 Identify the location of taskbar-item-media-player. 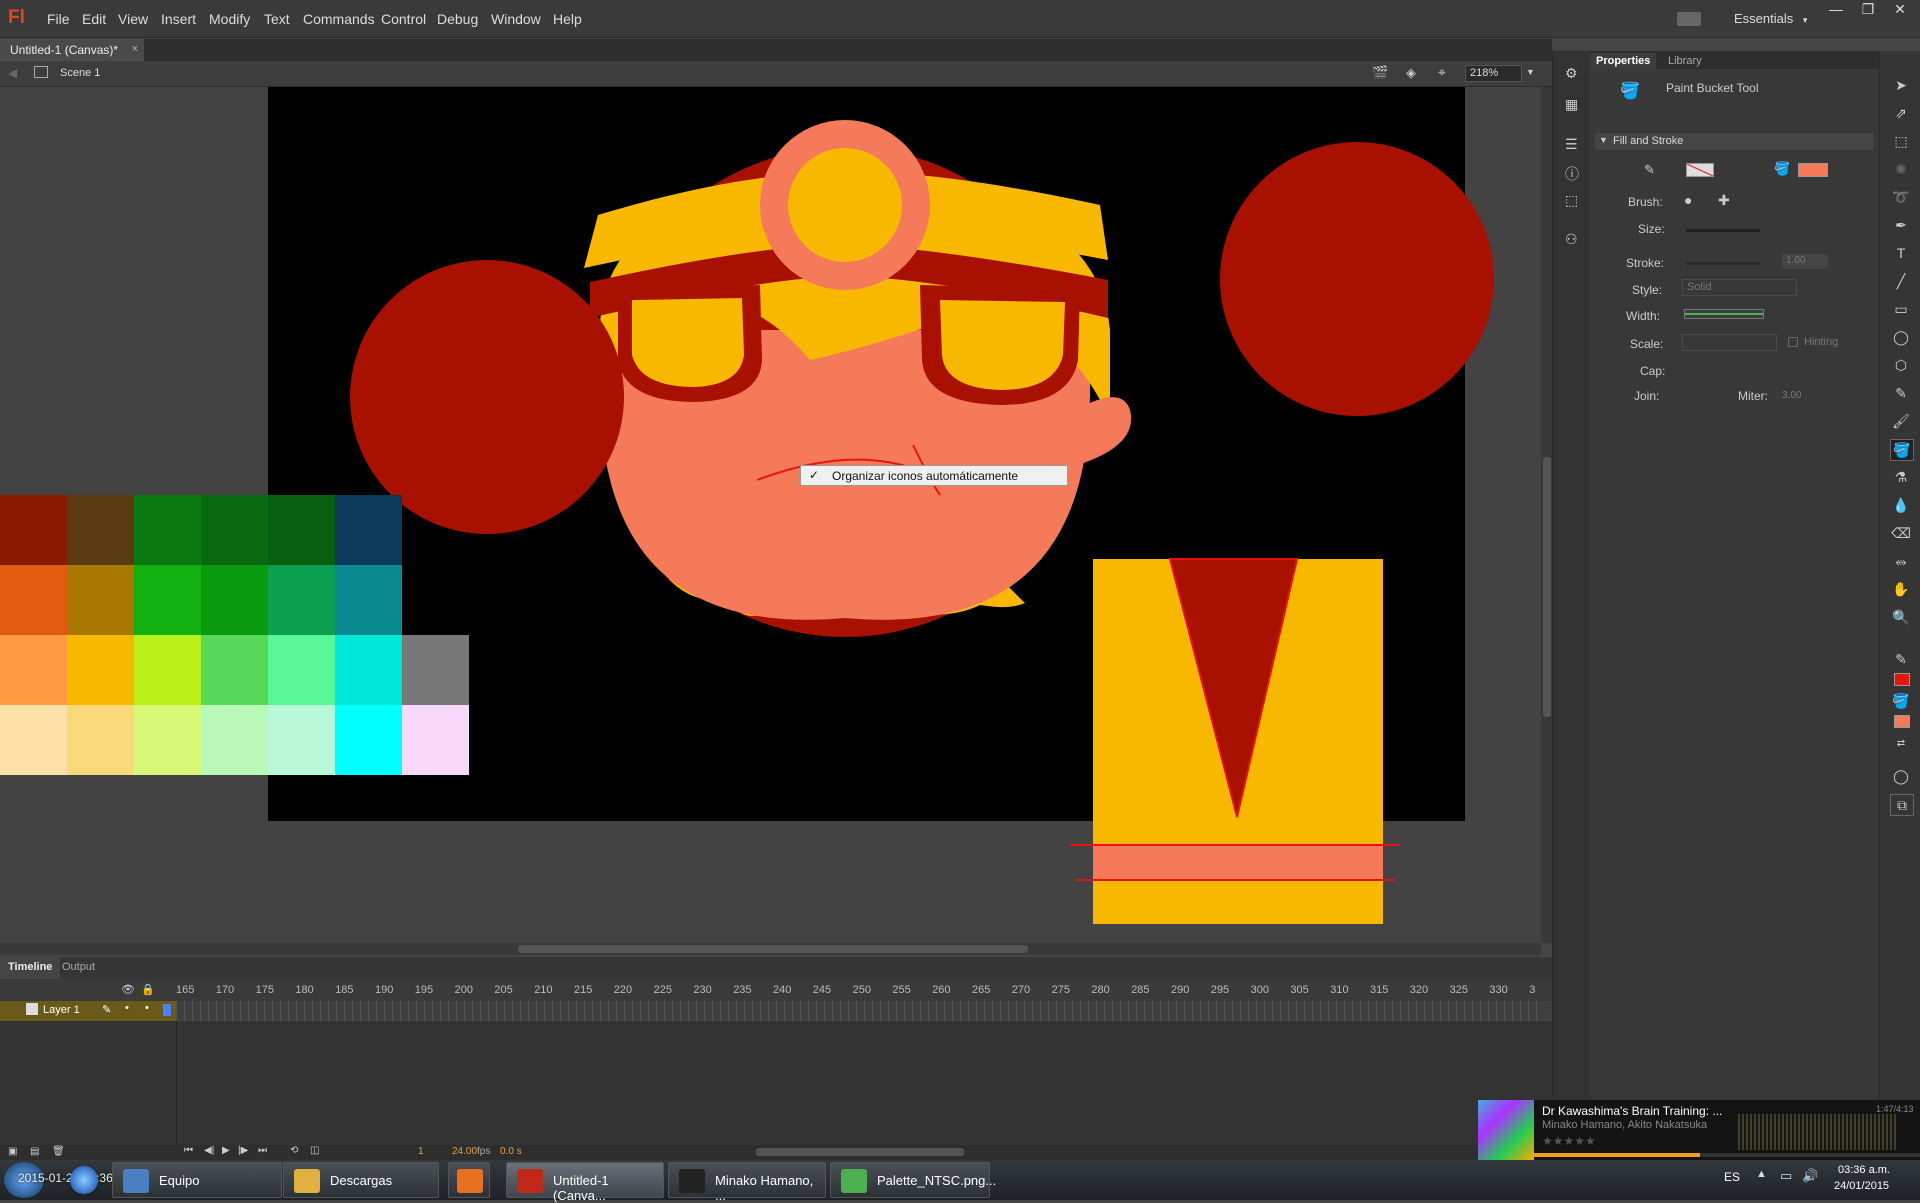
(469, 1180).